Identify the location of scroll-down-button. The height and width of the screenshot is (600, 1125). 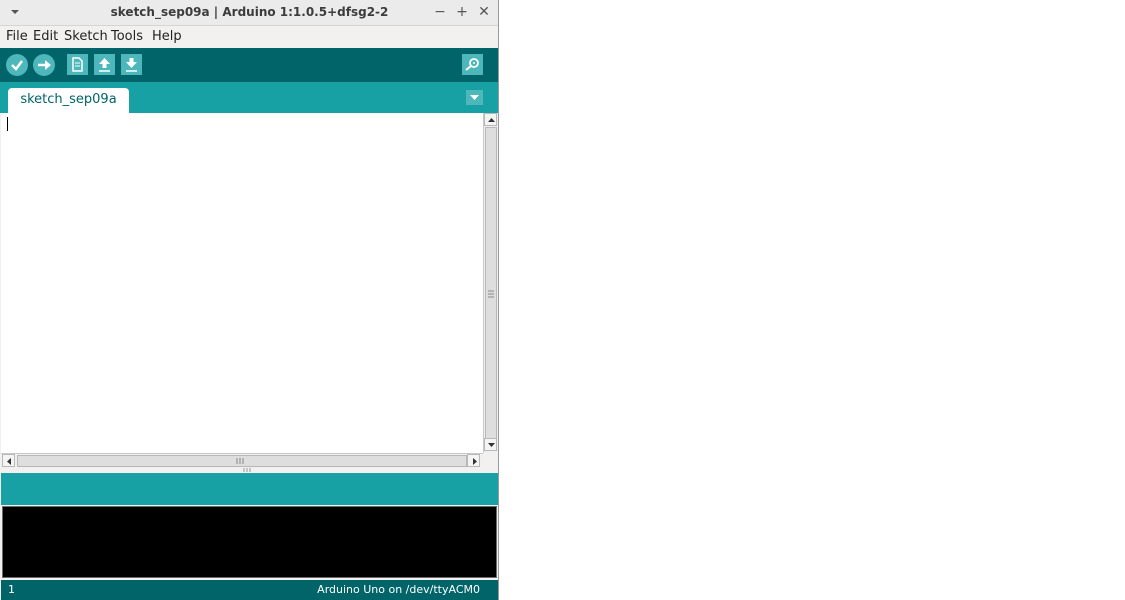
(490, 444).